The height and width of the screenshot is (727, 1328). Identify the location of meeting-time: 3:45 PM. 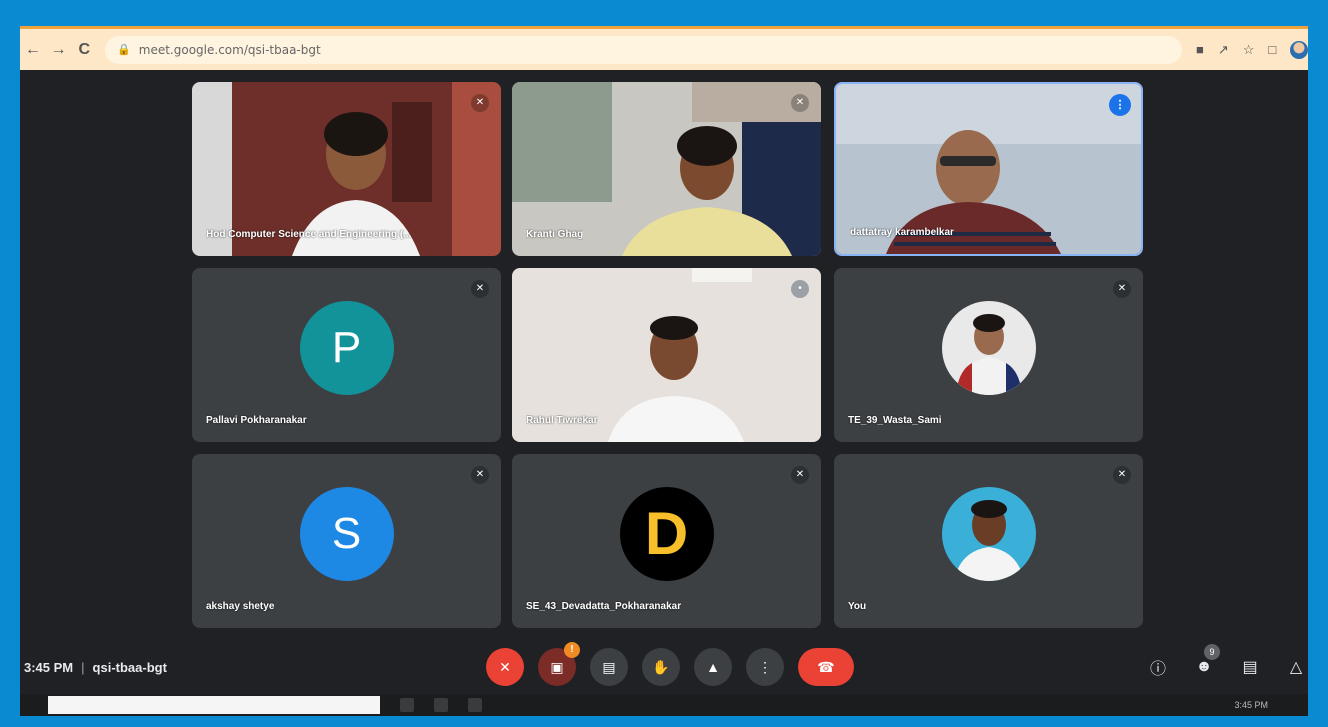
(49, 667).